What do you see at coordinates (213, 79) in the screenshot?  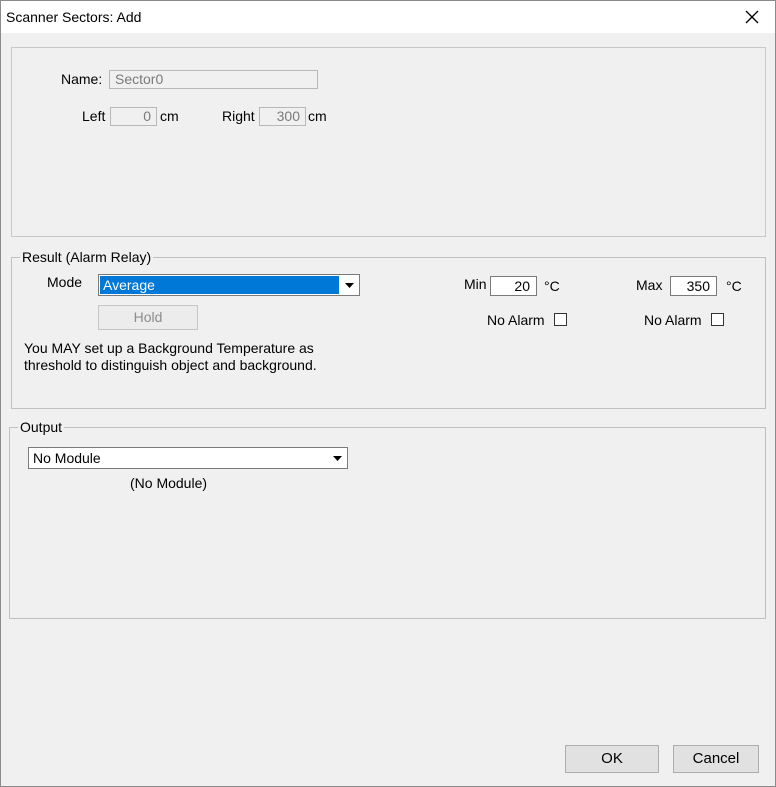 I see `name-field: Sector0` at bounding box center [213, 79].